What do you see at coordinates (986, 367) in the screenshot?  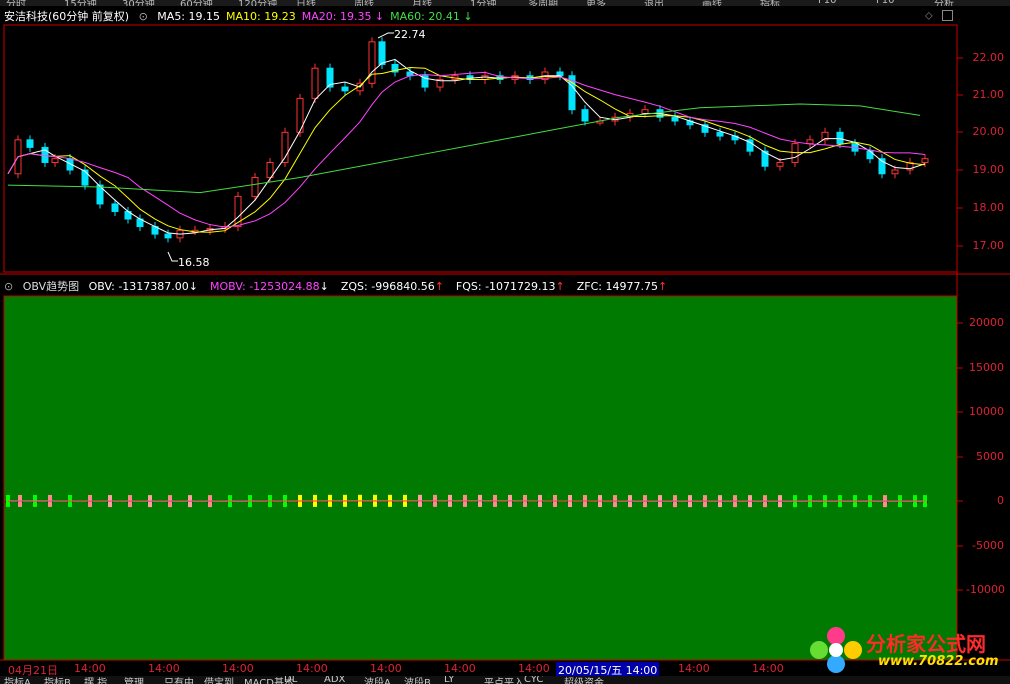 I see `indicator-tick: 15000` at bounding box center [986, 367].